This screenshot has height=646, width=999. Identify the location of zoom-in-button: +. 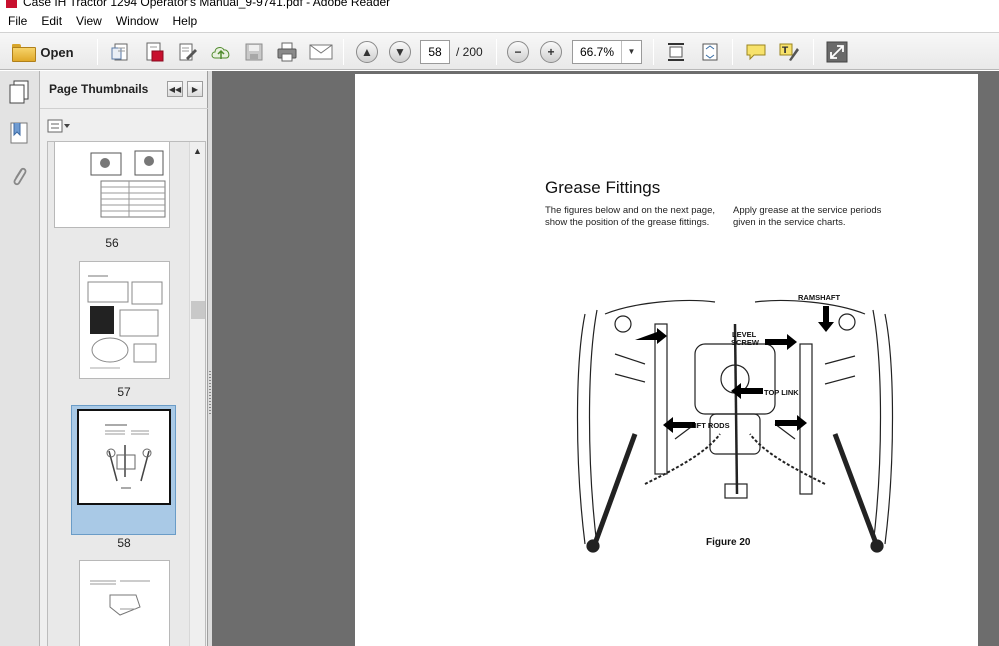
(551, 52).